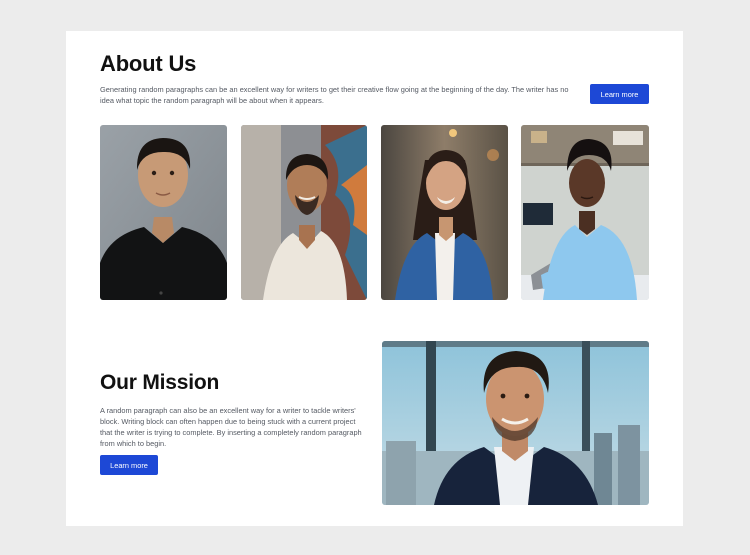 The height and width of the screenshot is (555, 750). What do you see at coordinates (619, 94) in the screenshot?
I see `about-learn-more-button: Learn more` at bounding box center [619, 94].